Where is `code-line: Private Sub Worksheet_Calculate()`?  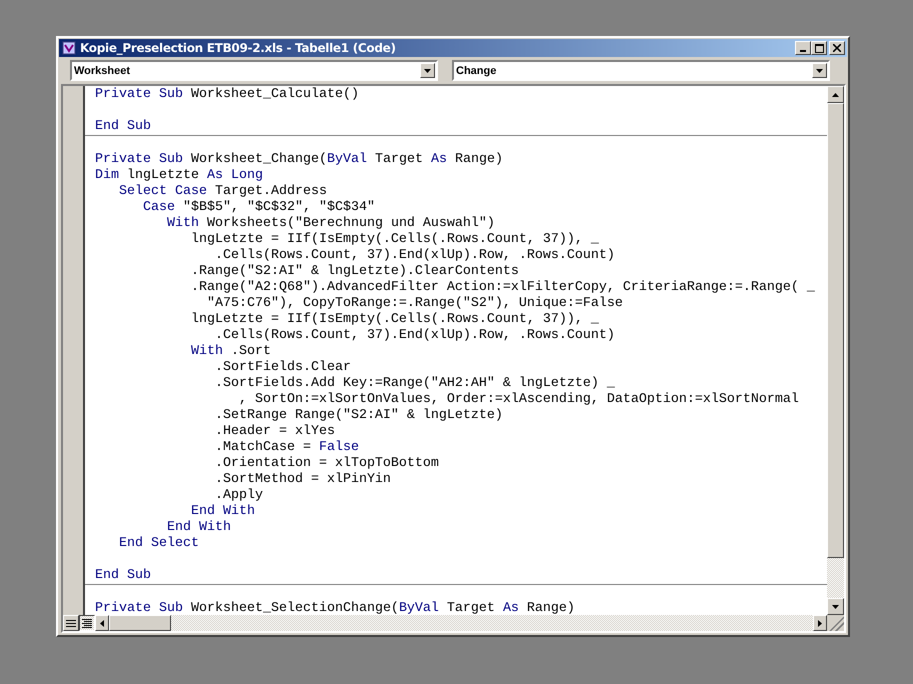
code-line: Private Sub Worksheet_Calculate() is located at coordinates (227, 94).